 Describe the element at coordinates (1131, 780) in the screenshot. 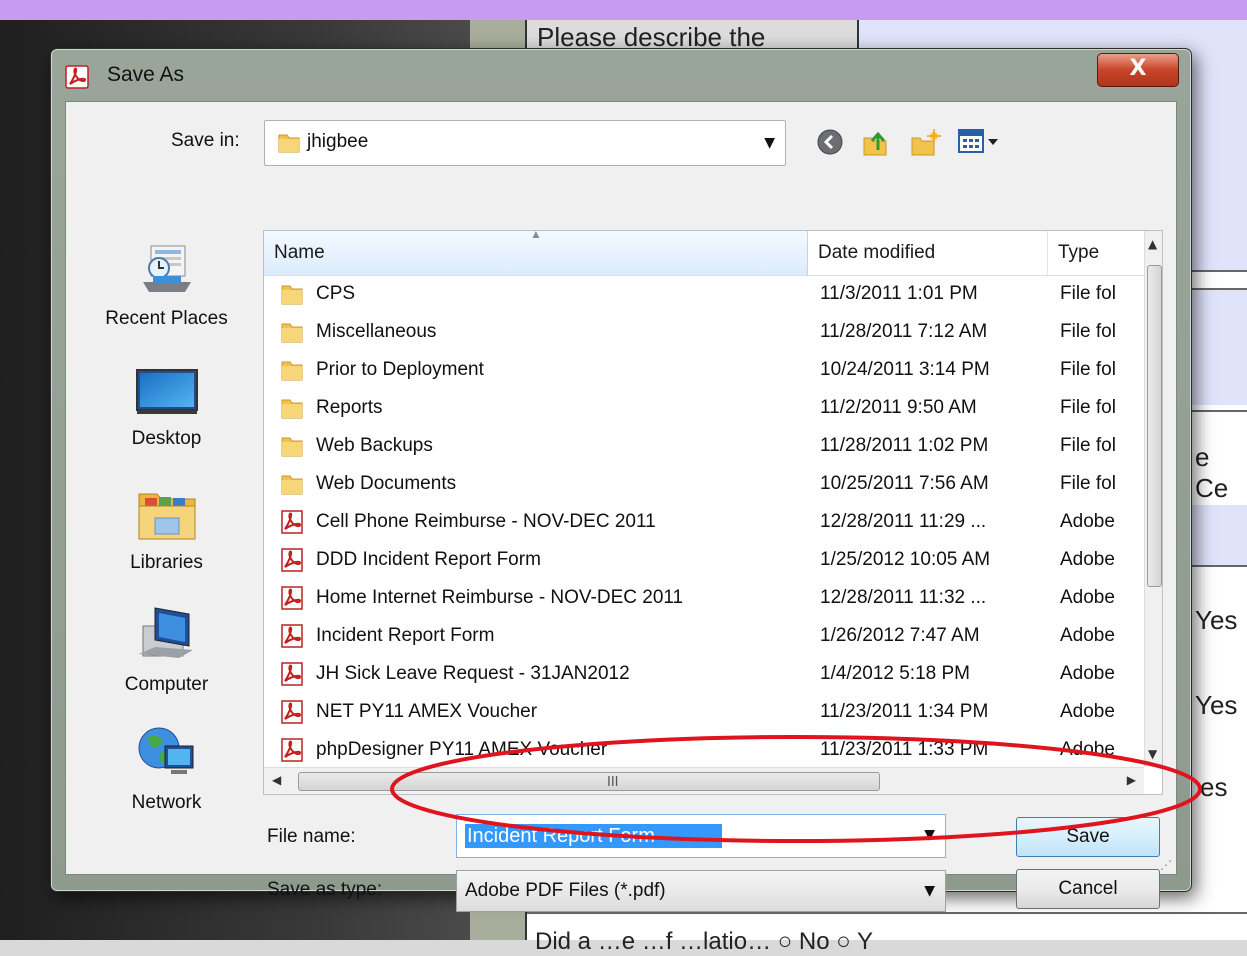

I see `scroll-right-icon: ▶` at that location.